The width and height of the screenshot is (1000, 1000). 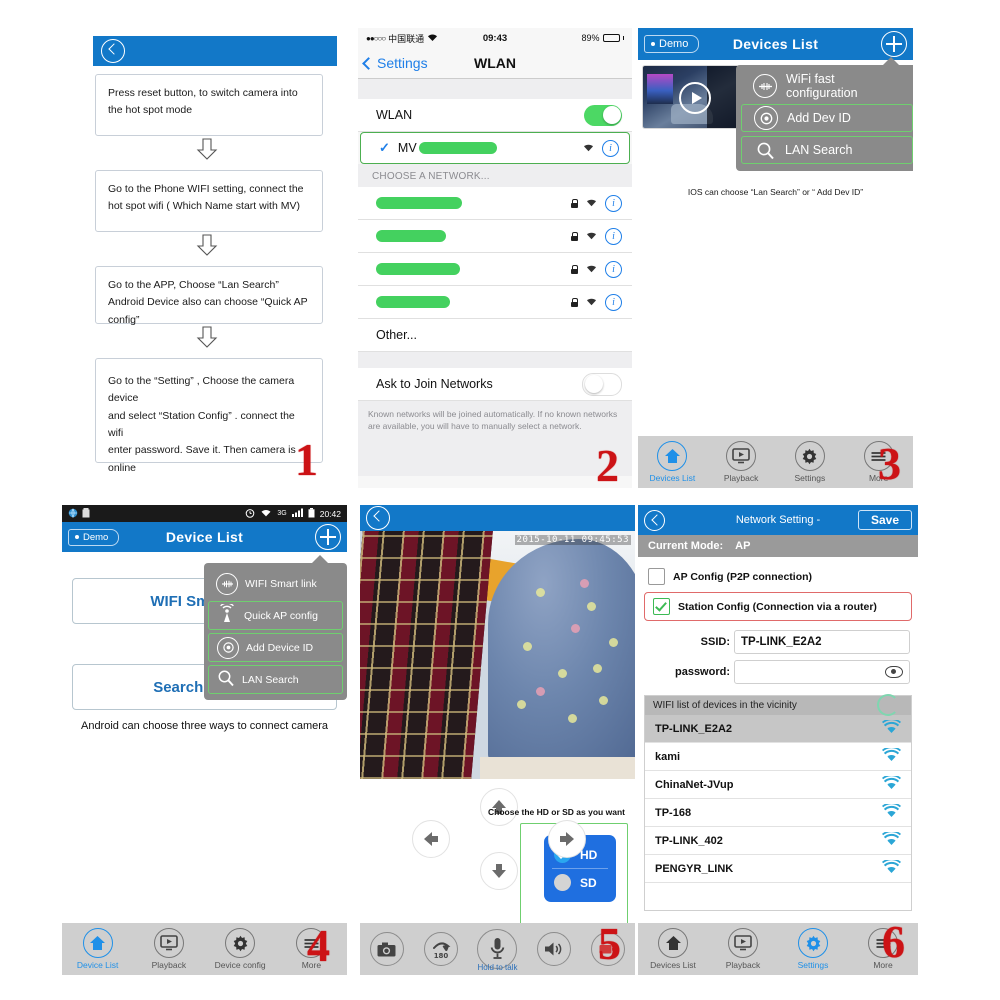 I want to click on video-floor, so click(x=557, y=768).